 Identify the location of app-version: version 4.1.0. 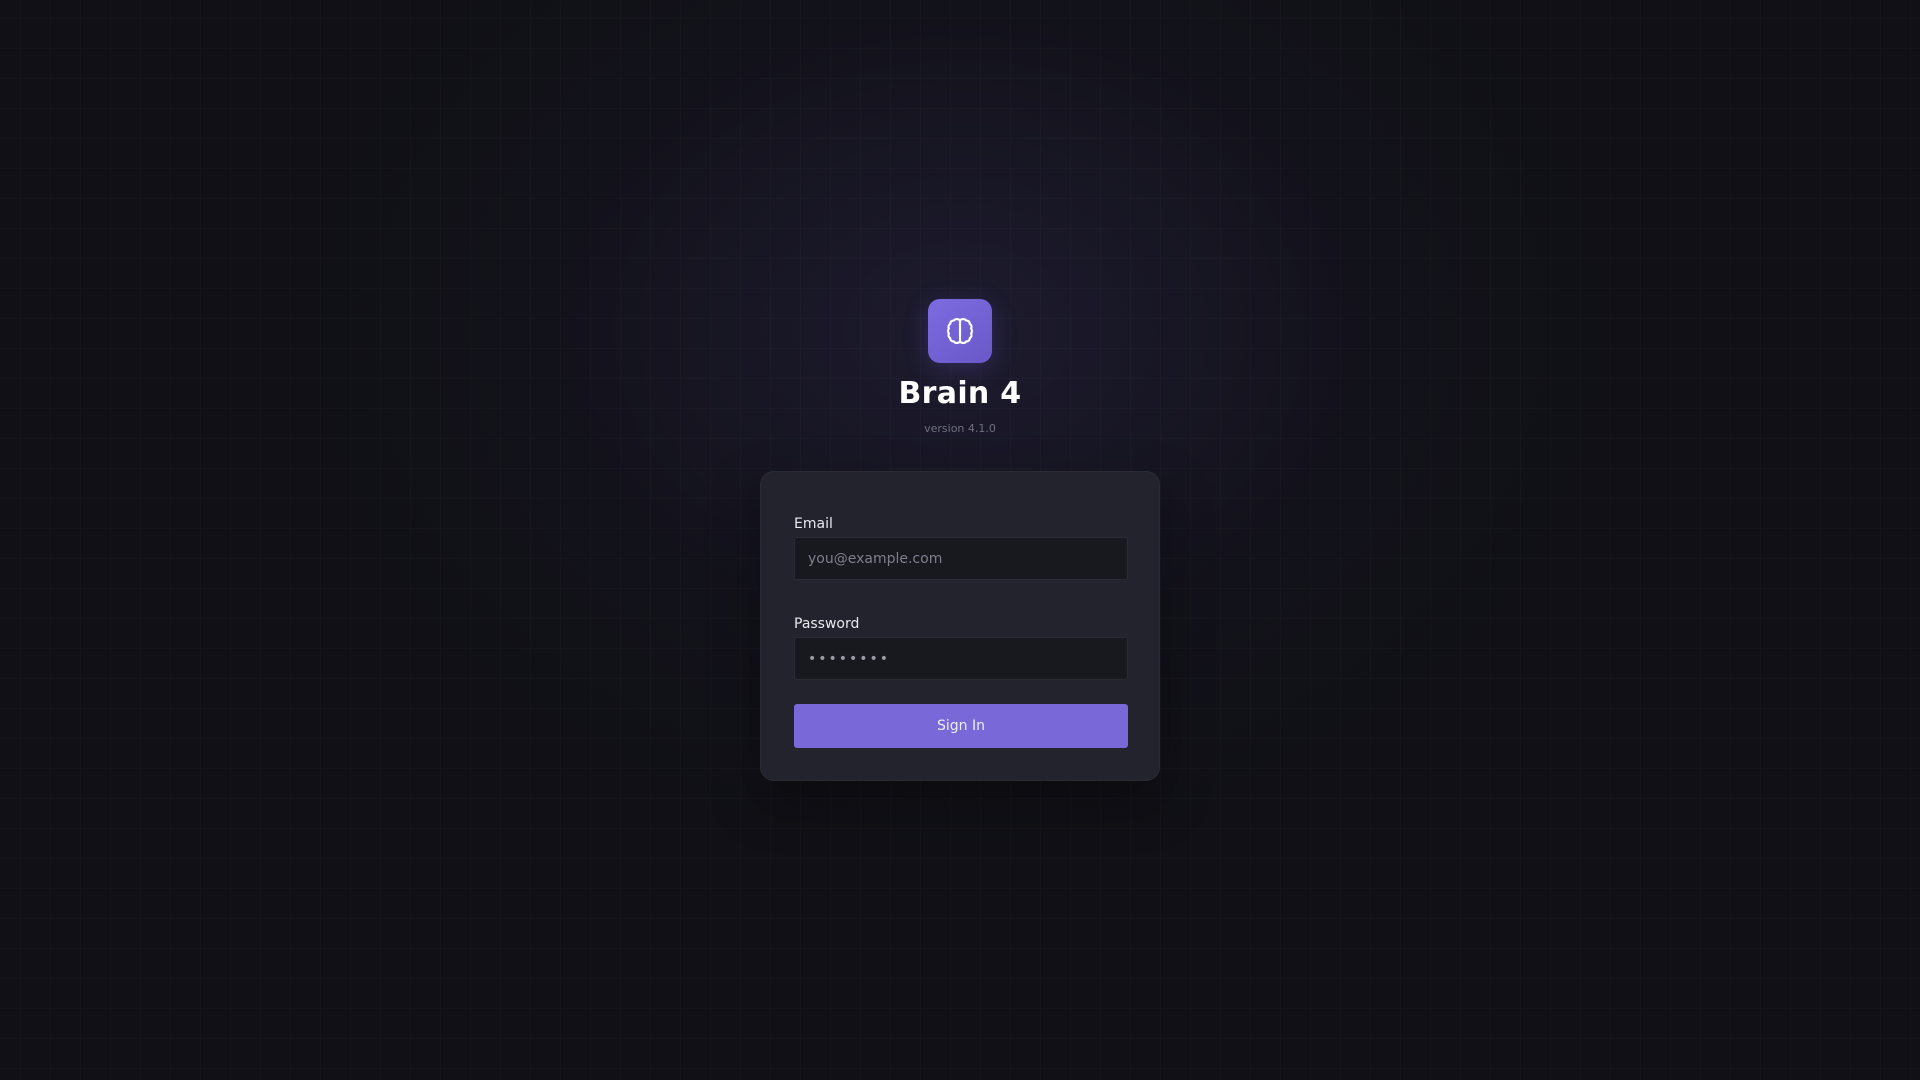
(960, 428).